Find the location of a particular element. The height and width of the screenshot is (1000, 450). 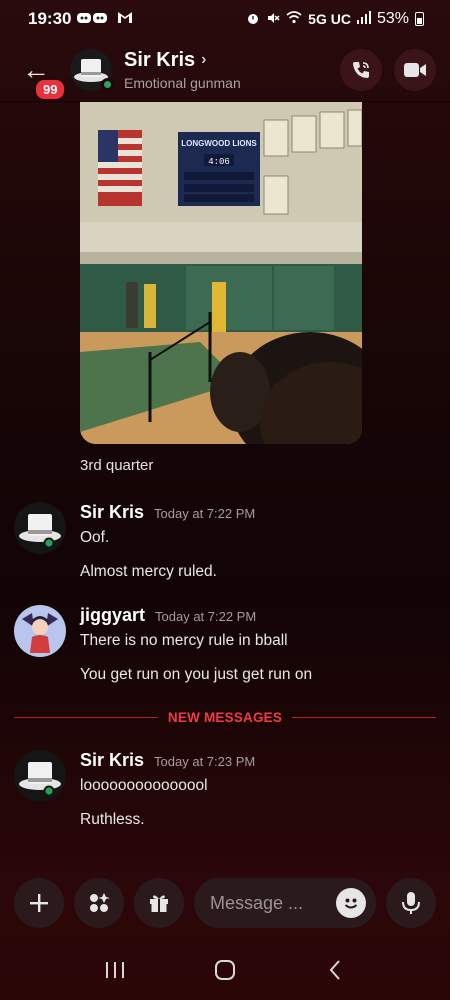

signal-icon is located at coordinates (363, 19).